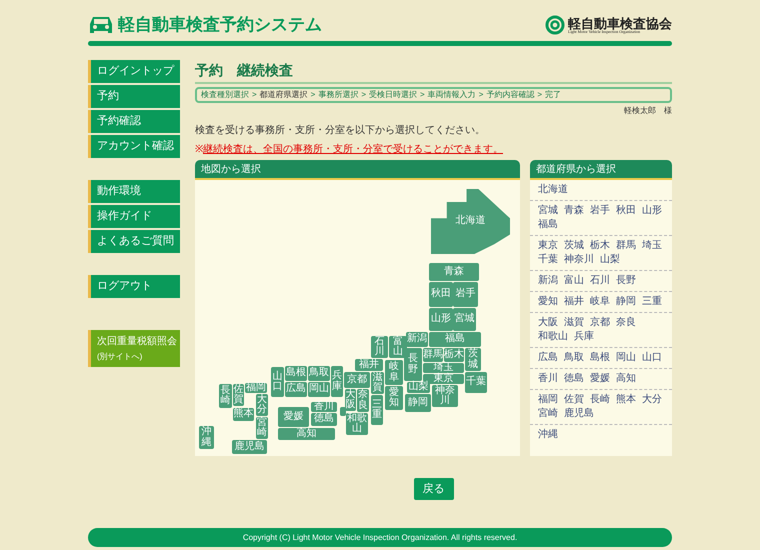  I want to click on nav-link: 予約確認, so click(134, 121).